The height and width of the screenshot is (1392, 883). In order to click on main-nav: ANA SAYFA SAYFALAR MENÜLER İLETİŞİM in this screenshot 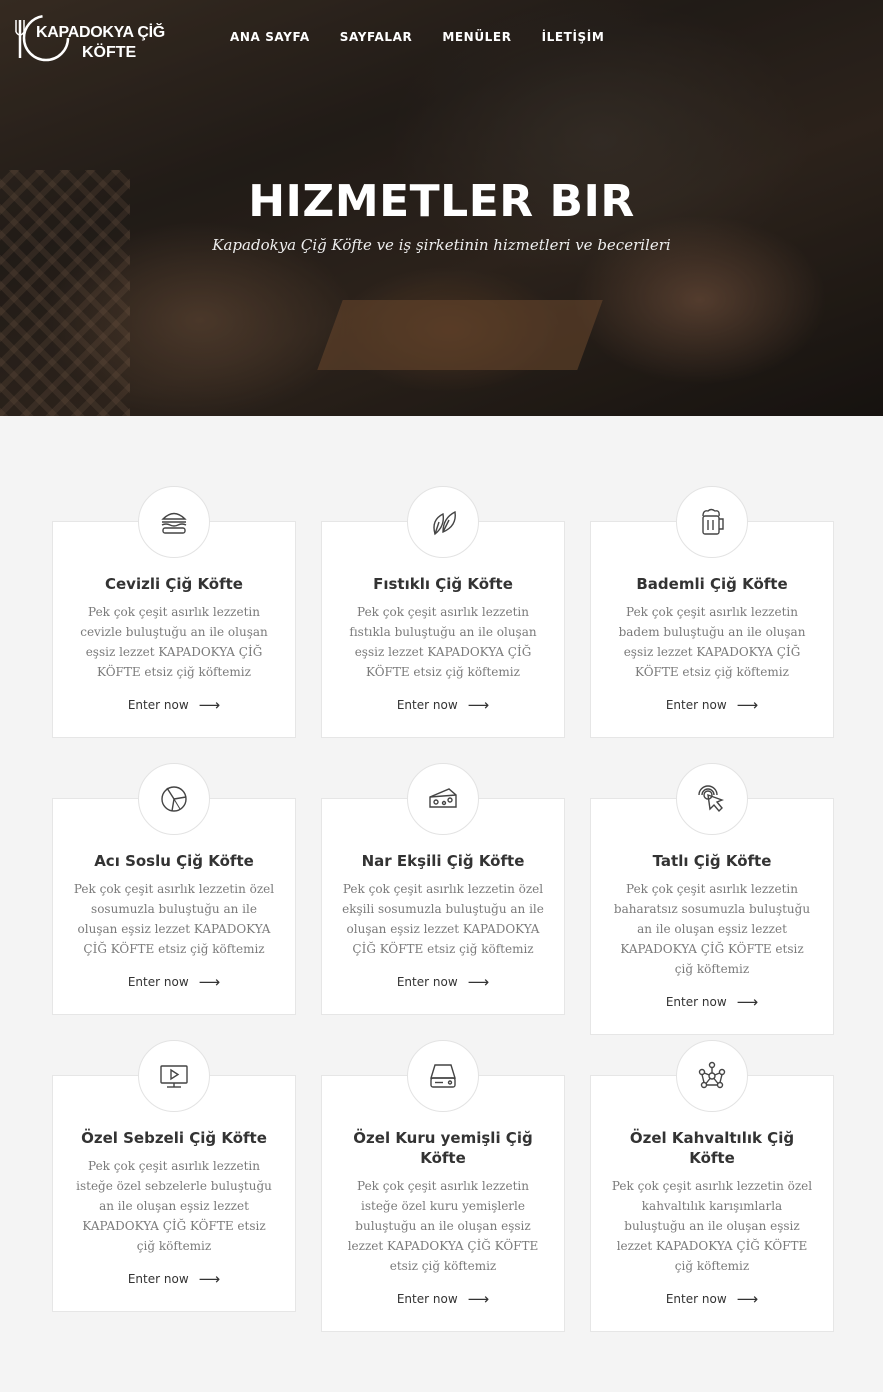, I will do `click(417, 37)`.